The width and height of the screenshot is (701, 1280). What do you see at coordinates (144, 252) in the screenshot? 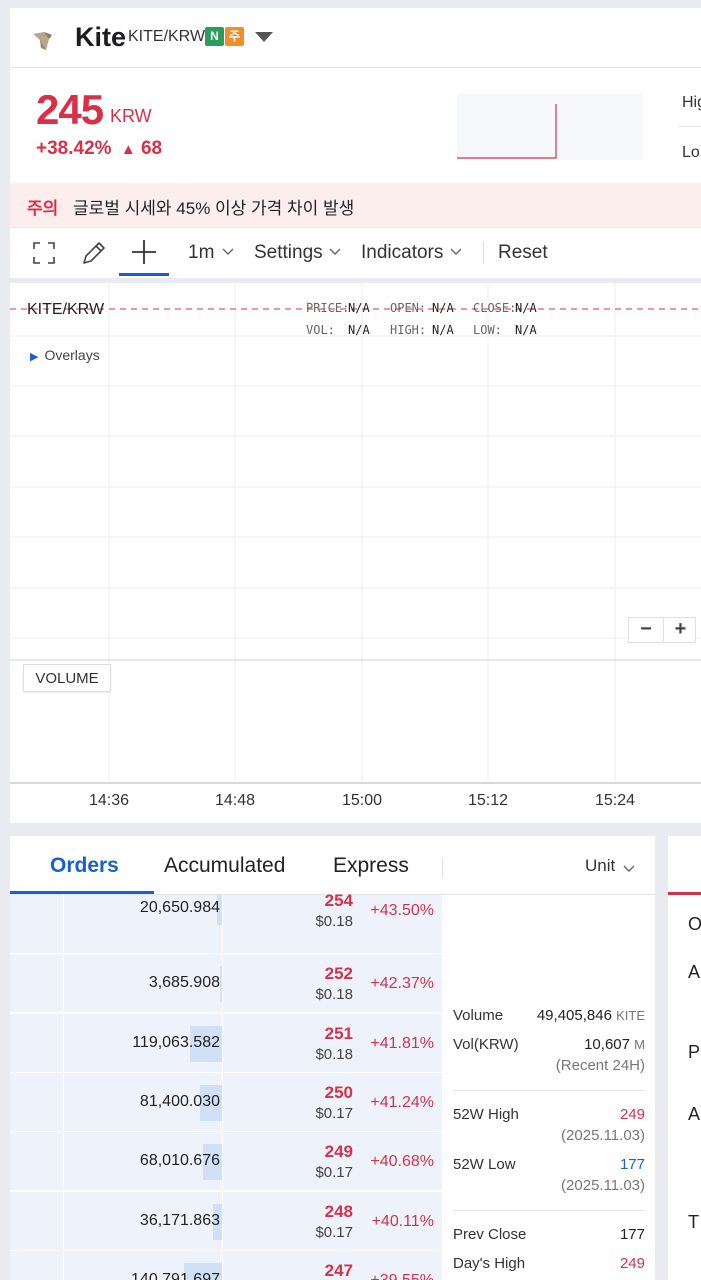
I see `crosshair-icon` at bounding box center [144, 252].